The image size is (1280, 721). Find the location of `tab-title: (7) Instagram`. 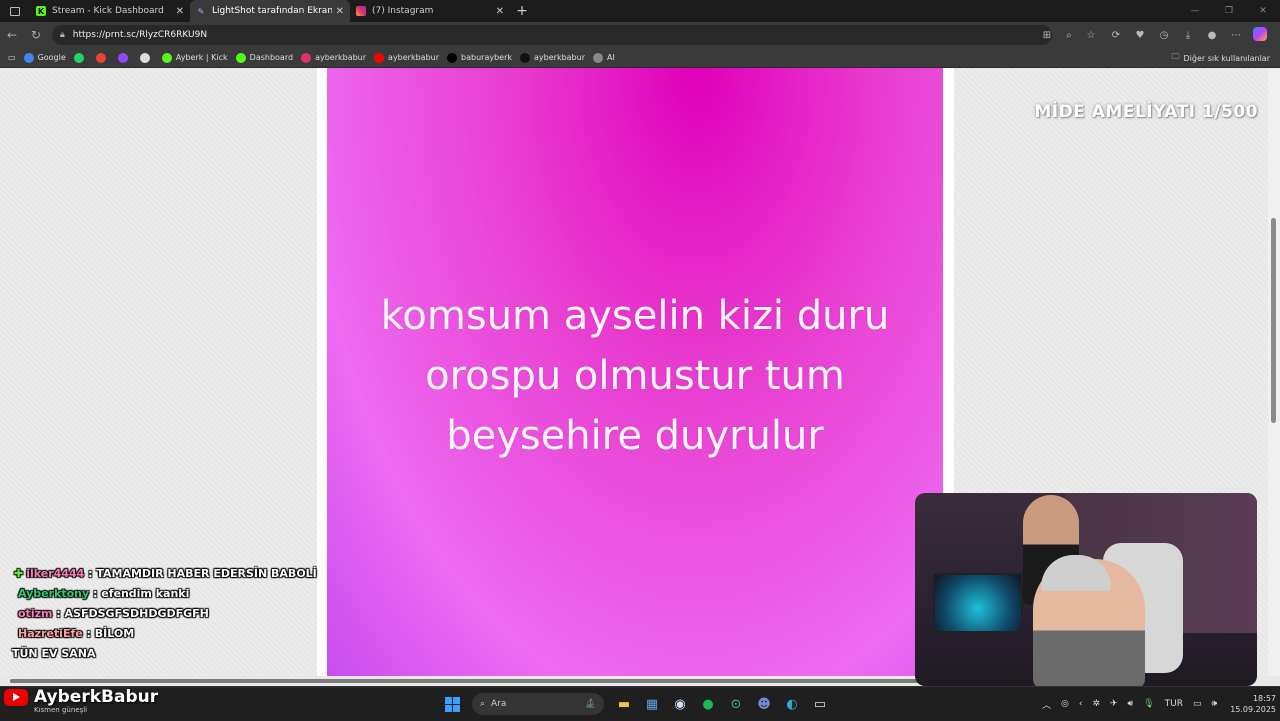

tab-title: (7) Instagram is located at coordinates (403, 11).